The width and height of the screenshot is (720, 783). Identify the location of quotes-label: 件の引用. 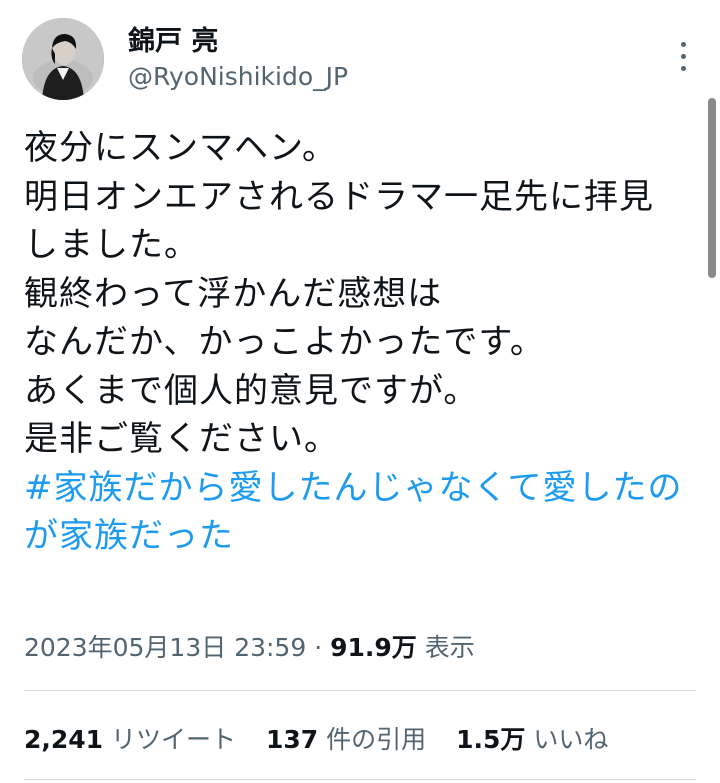
(376, 739).